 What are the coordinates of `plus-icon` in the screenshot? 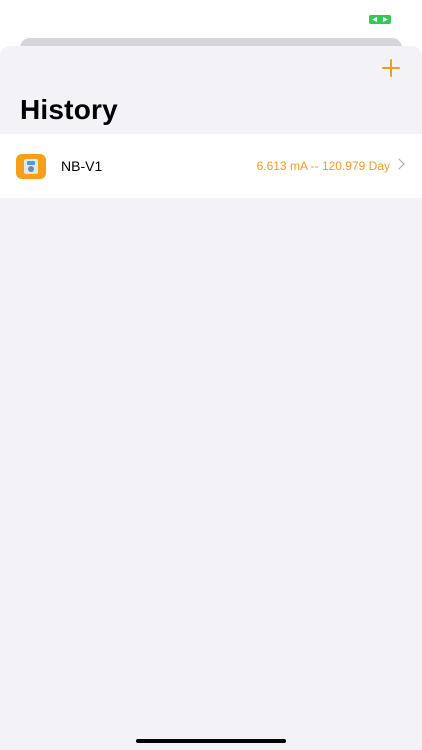 It's located at (391, 68).